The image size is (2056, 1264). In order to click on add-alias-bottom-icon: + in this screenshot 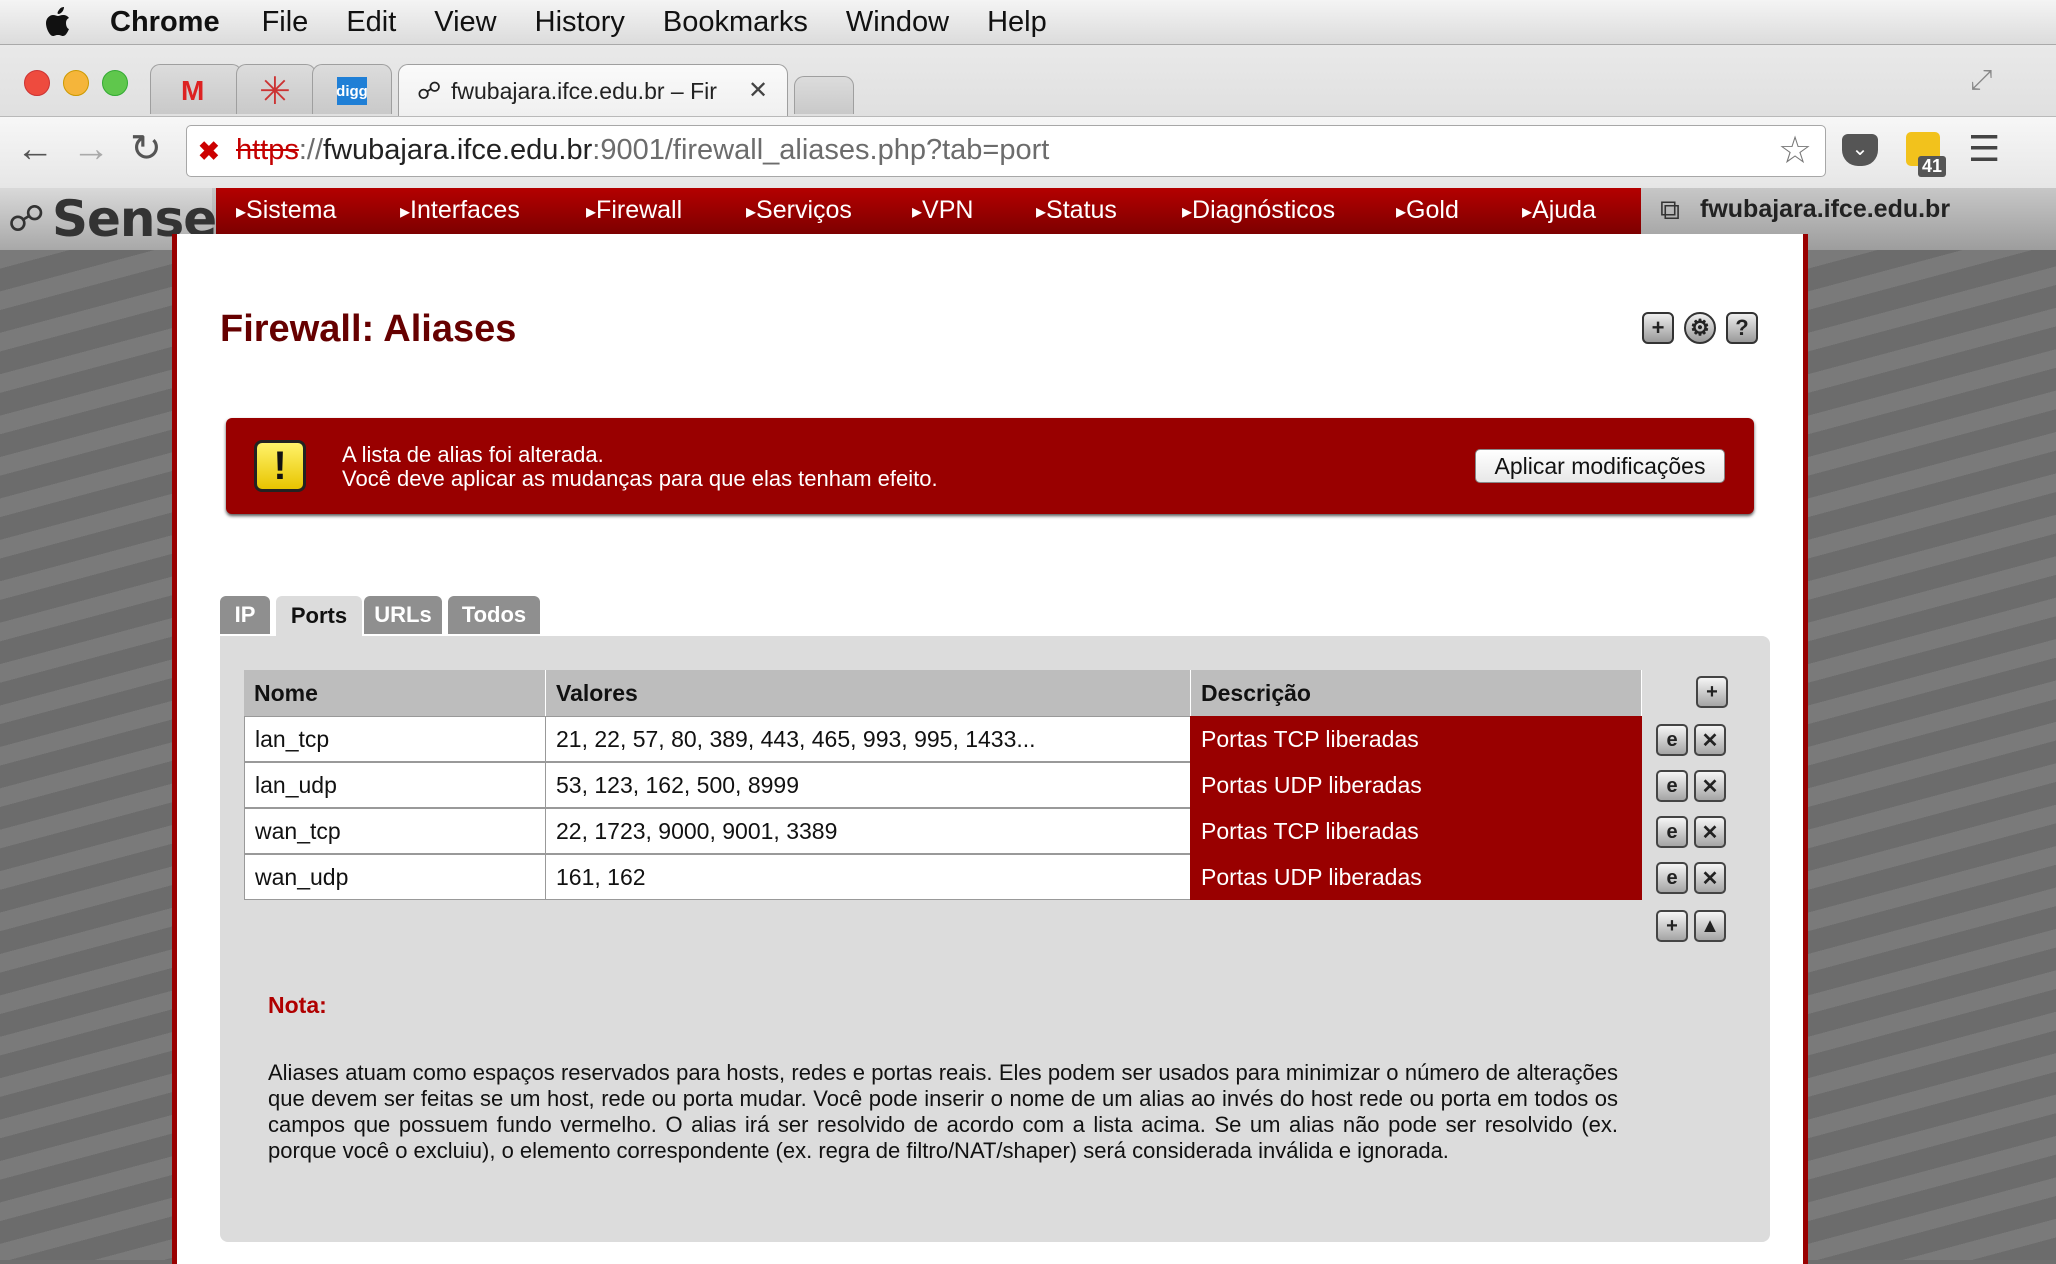, I will do `click(1672, 926)`.